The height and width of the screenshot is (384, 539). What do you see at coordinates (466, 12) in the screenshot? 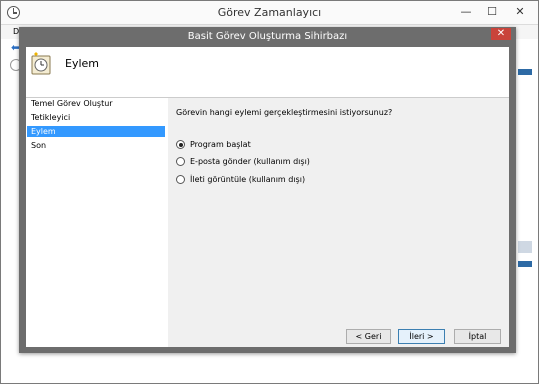
I see `minimize-button: —` at bounding box center [466, 12].